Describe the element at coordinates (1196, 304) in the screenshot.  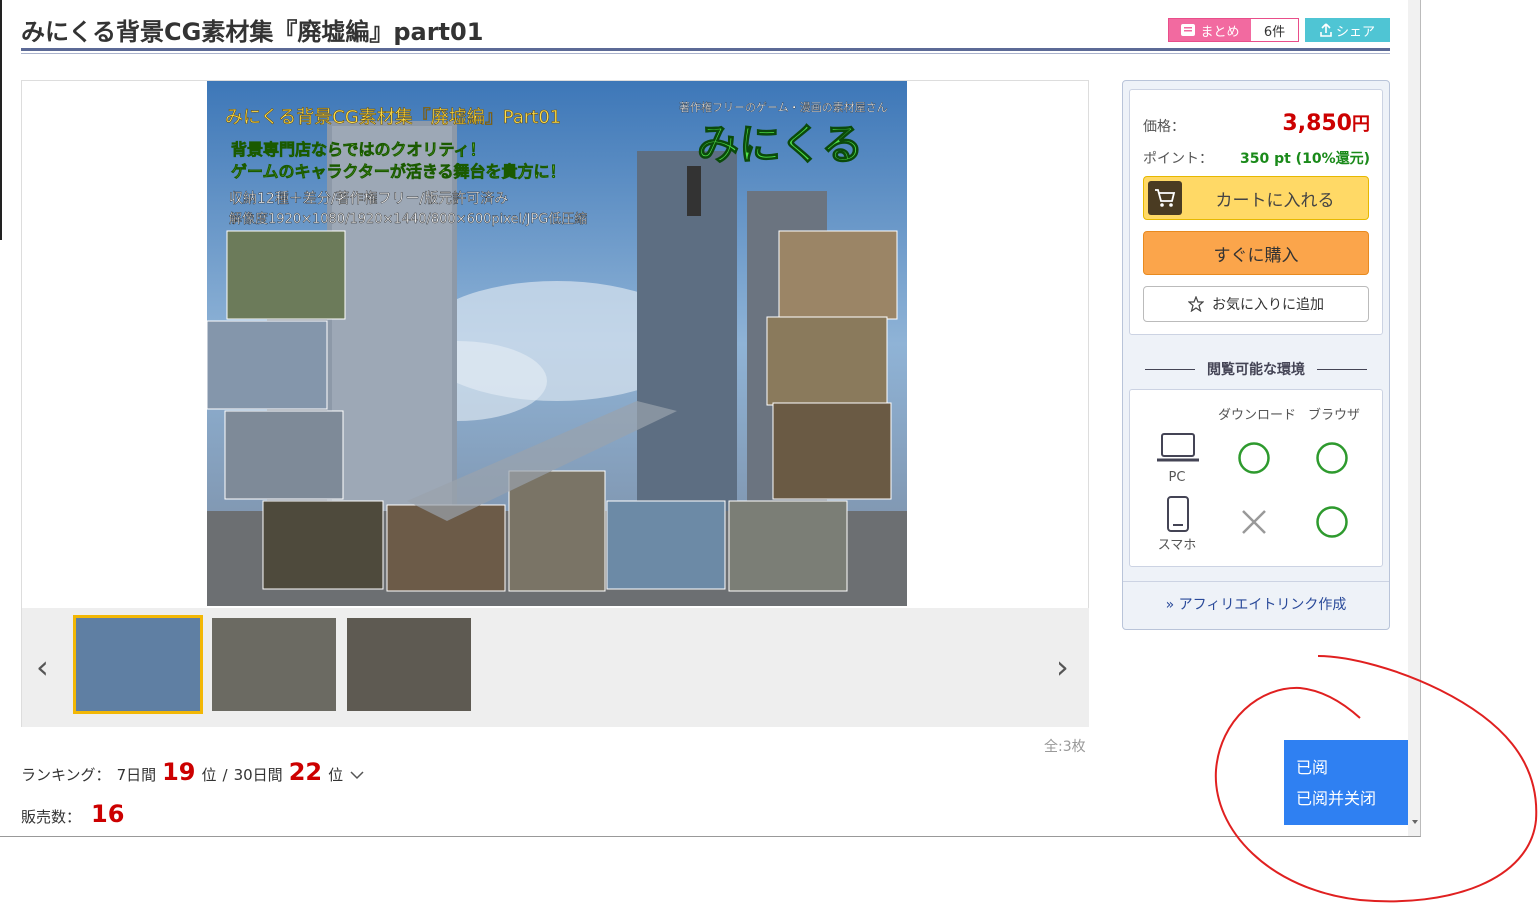
I see `star-icon` at that location.